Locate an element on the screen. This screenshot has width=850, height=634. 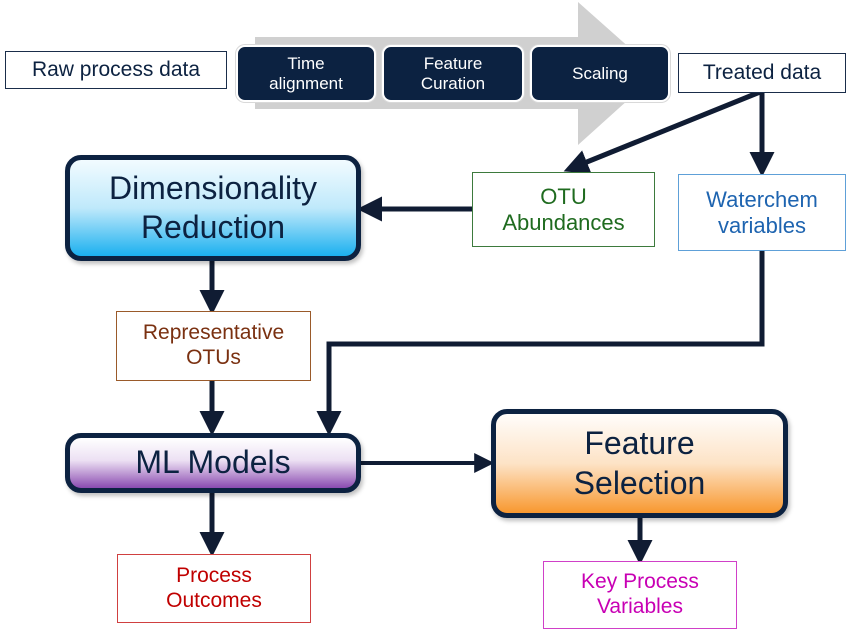
ml-models-label: ML Models is located at coordinates (213, 462).